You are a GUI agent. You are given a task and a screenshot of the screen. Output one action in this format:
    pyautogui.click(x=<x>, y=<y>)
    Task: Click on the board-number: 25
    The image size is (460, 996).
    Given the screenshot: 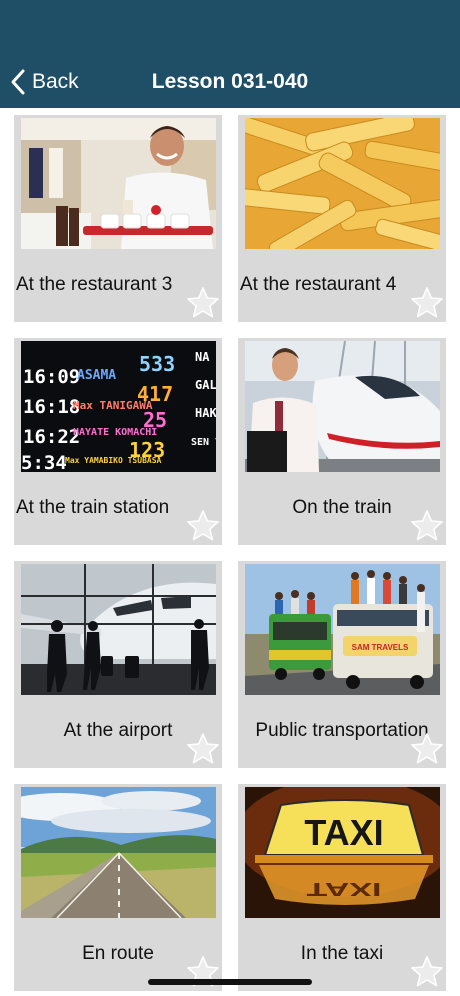 What is the action you would take?
    pyautogui.click(x=155, y=420)
    